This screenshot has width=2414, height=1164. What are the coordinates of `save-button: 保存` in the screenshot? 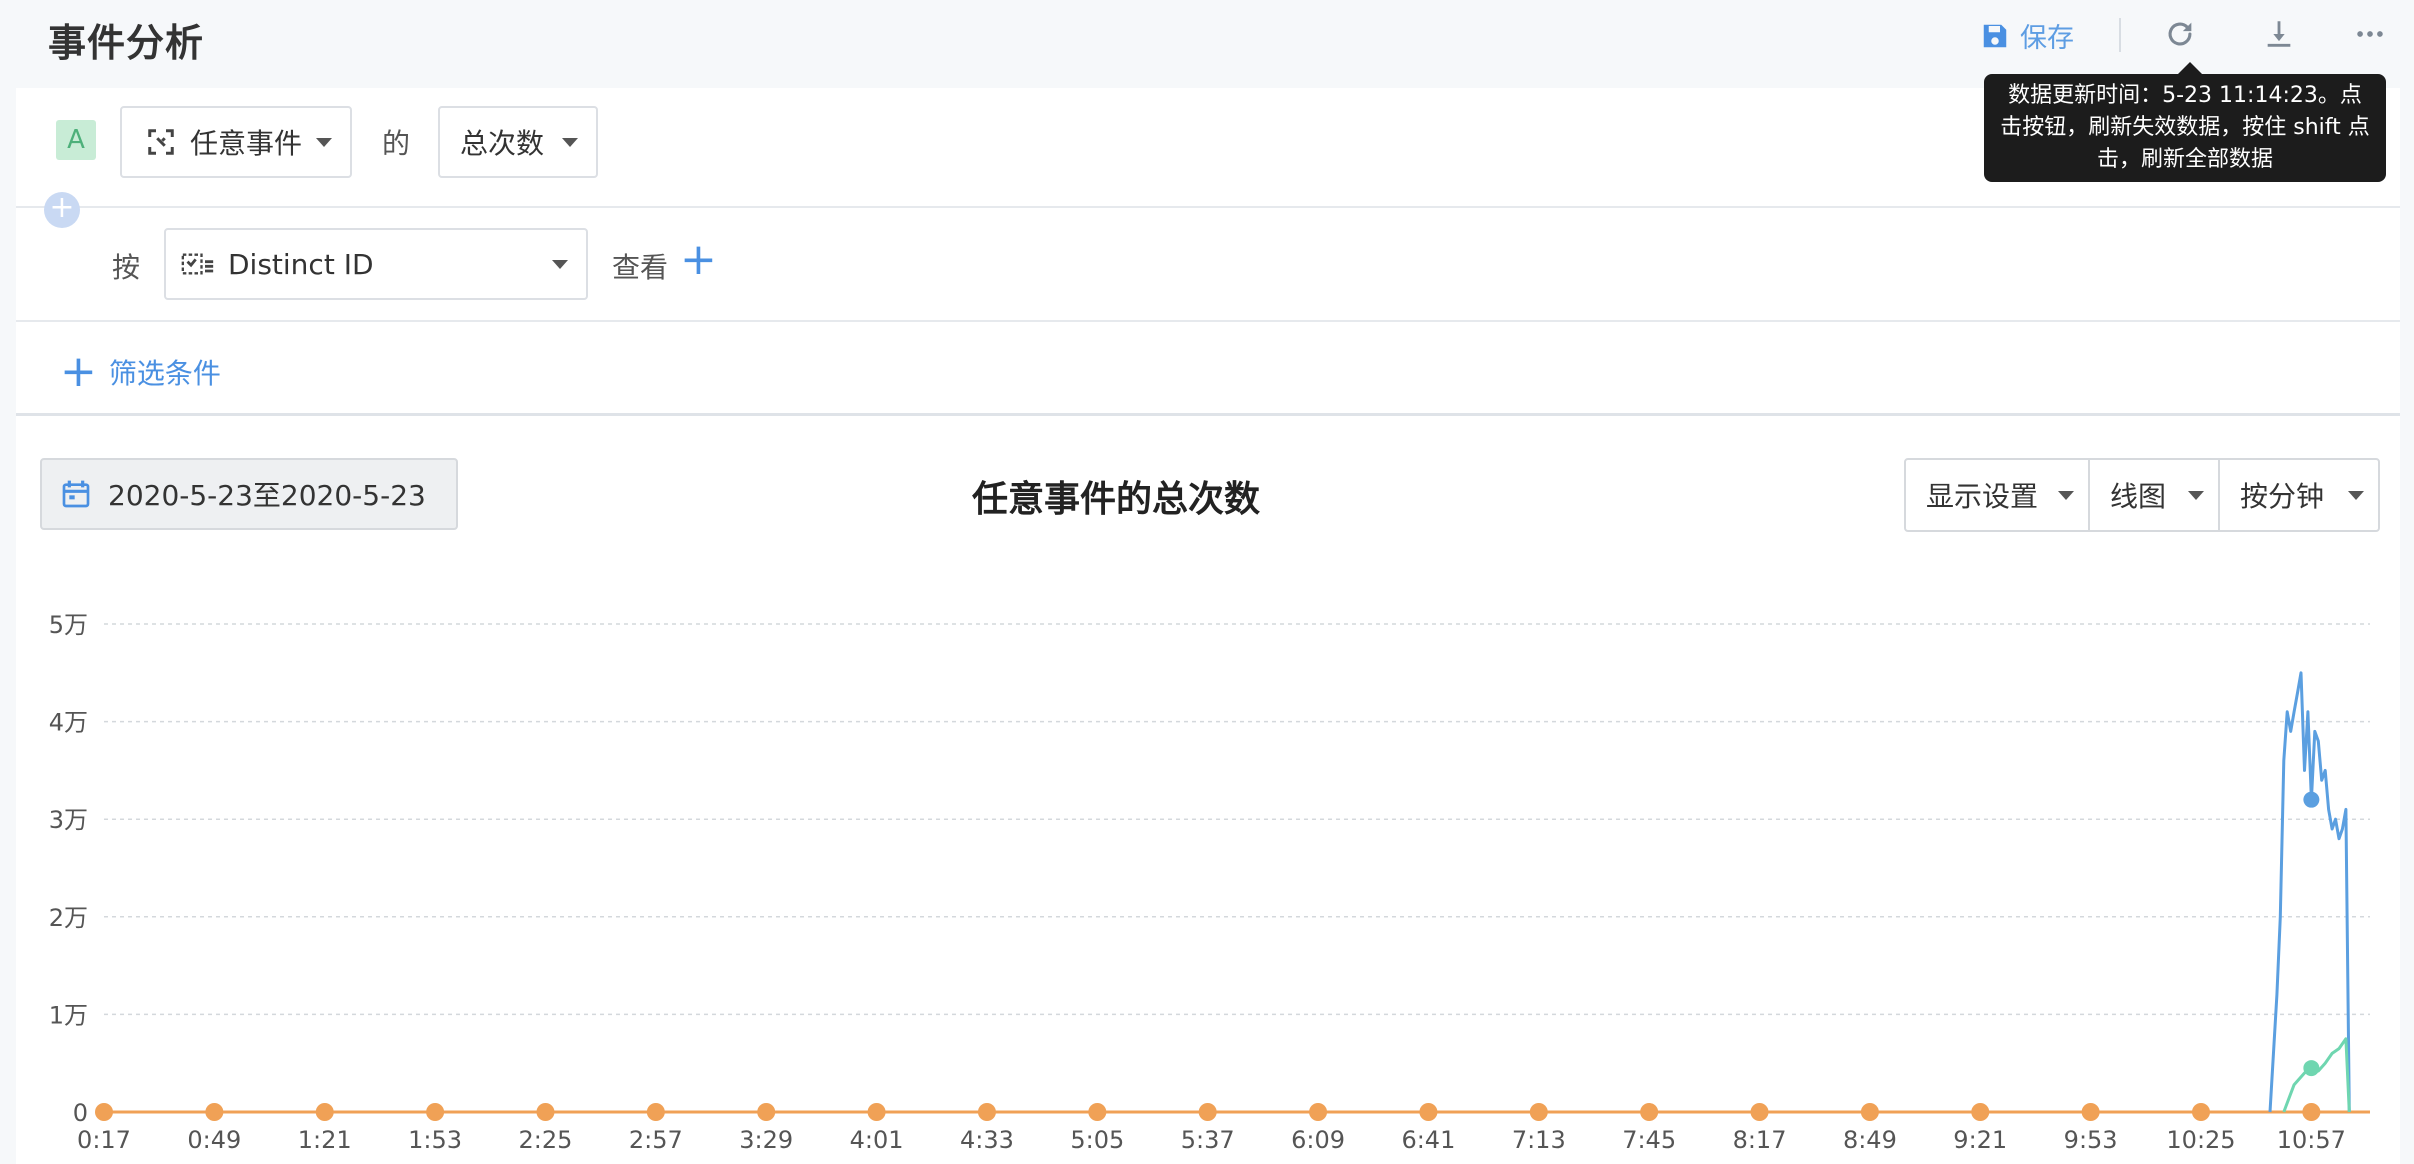 It's located at (2027, 35).